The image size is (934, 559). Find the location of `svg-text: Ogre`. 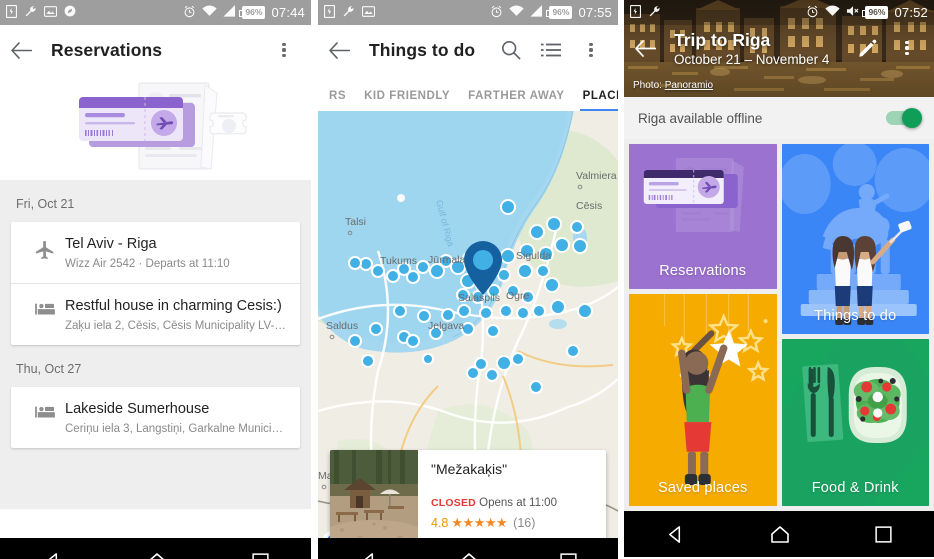

svg-text: Ogre is located at coordinates (518, 296).